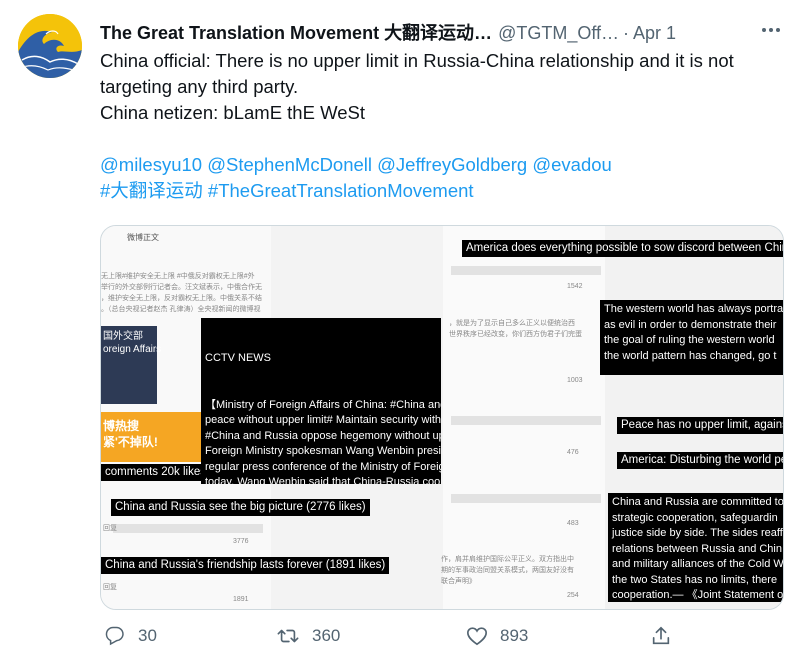  I want to click on caption-disturbing: America: Disturbing the world pe, so click(700, 460).